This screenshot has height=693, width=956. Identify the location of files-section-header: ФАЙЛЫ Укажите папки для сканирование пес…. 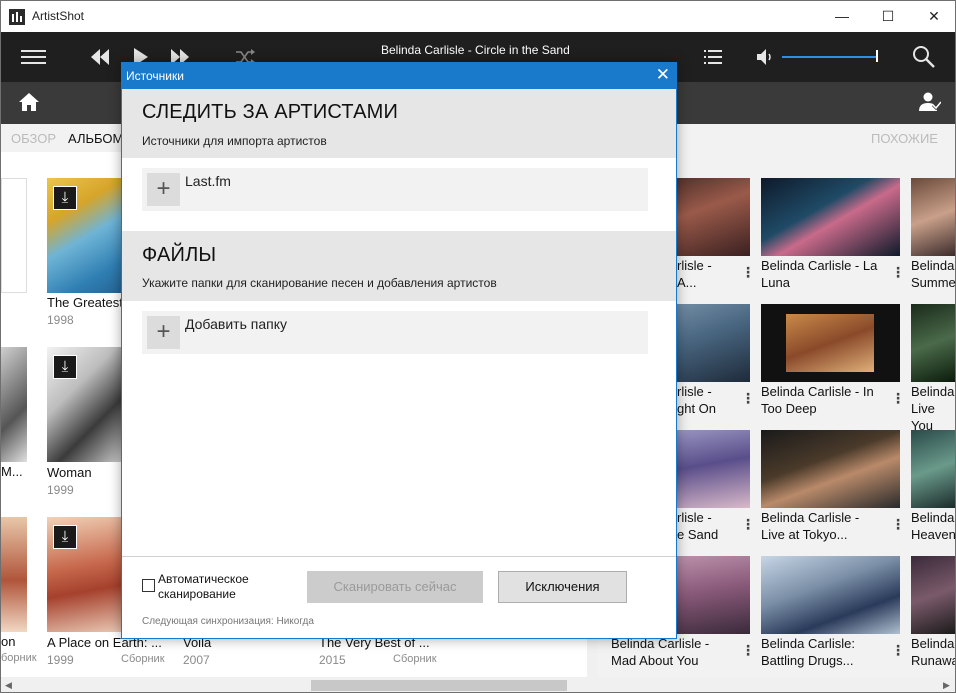
(399, 266).